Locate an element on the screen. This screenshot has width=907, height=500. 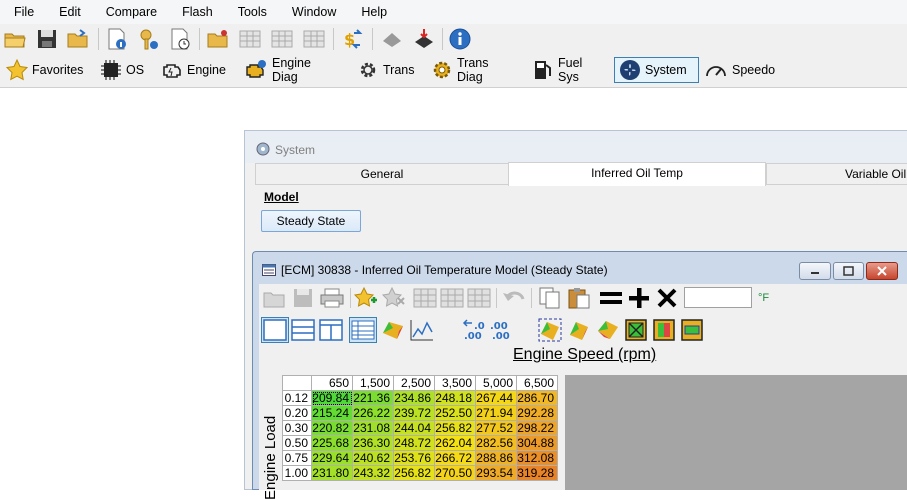
select-band-icon is located at coordinates (692, 330).